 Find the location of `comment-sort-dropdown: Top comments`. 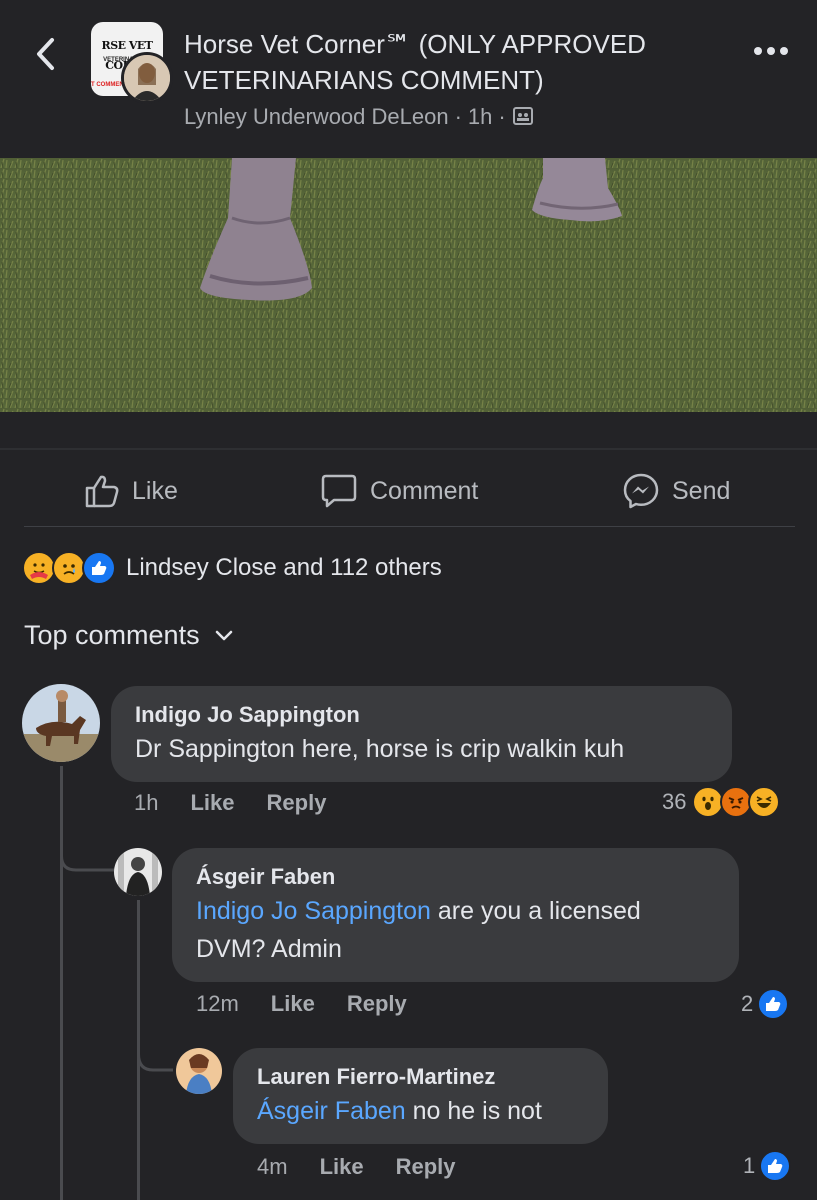

comment-sort-dropdown: Top comments is located at coordinates (129, 635).